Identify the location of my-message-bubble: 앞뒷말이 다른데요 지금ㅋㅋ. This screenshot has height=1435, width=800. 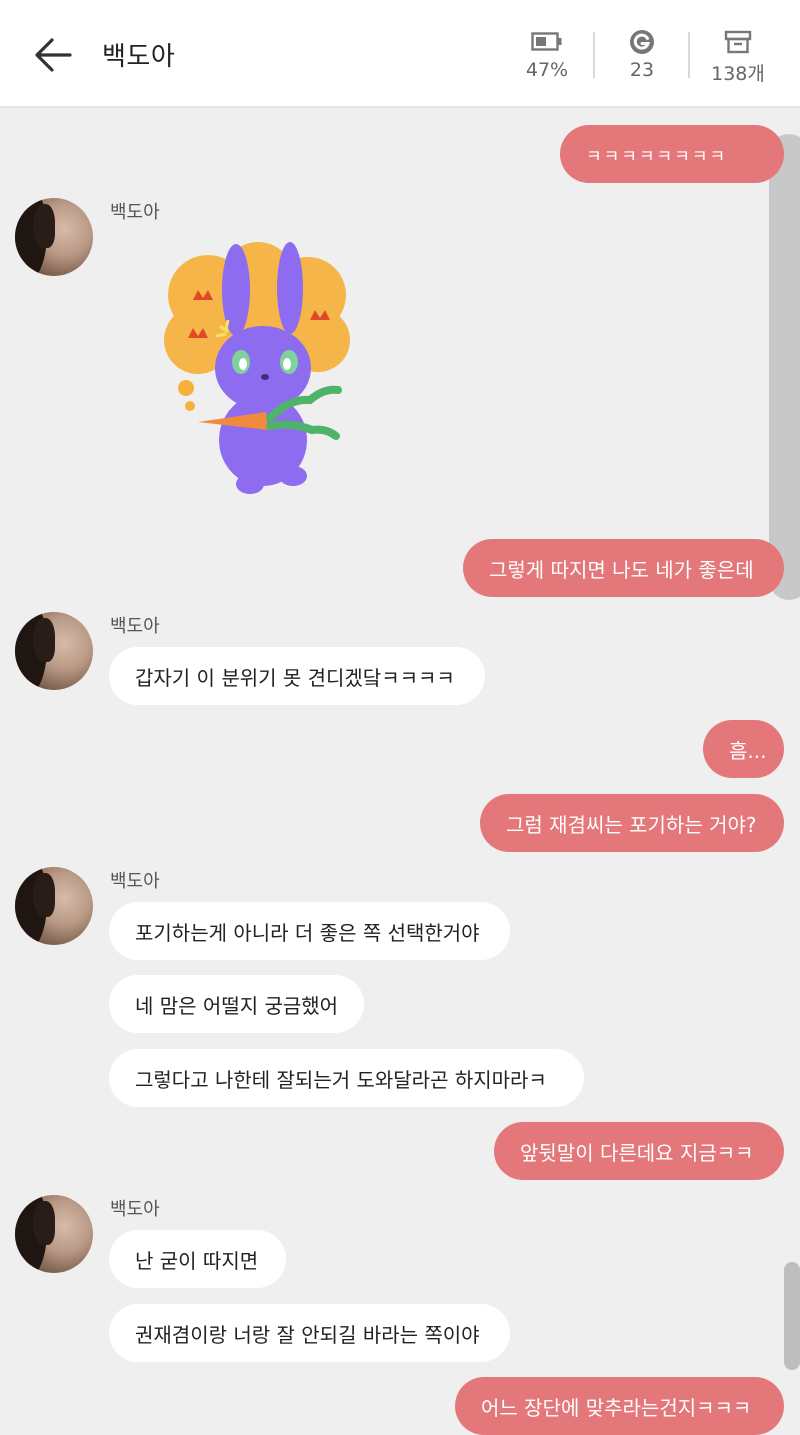
(639, 1151).